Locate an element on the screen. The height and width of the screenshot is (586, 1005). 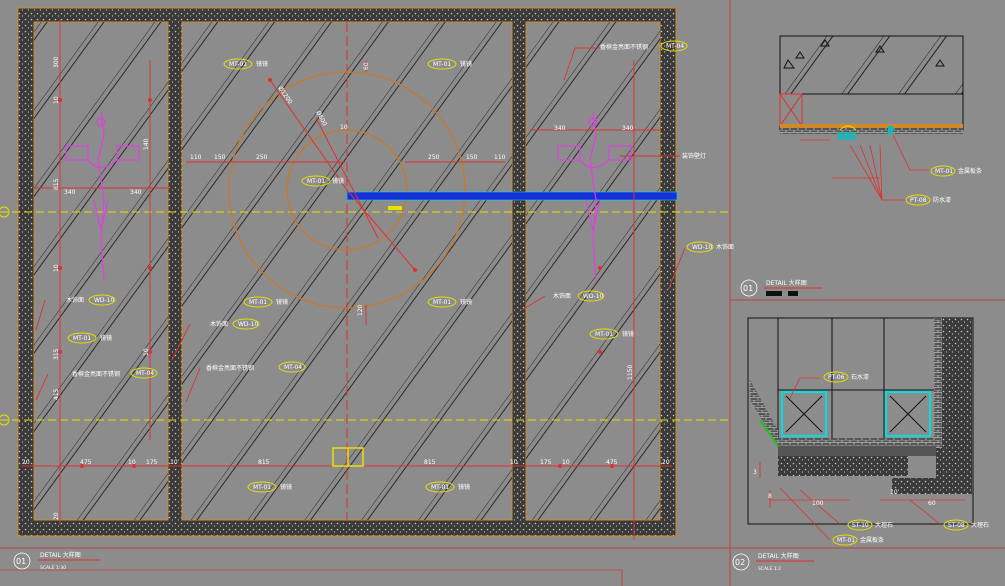
tag-mt01-mid-left: MT-01 镜镜 is located at coordinates (265, 302).